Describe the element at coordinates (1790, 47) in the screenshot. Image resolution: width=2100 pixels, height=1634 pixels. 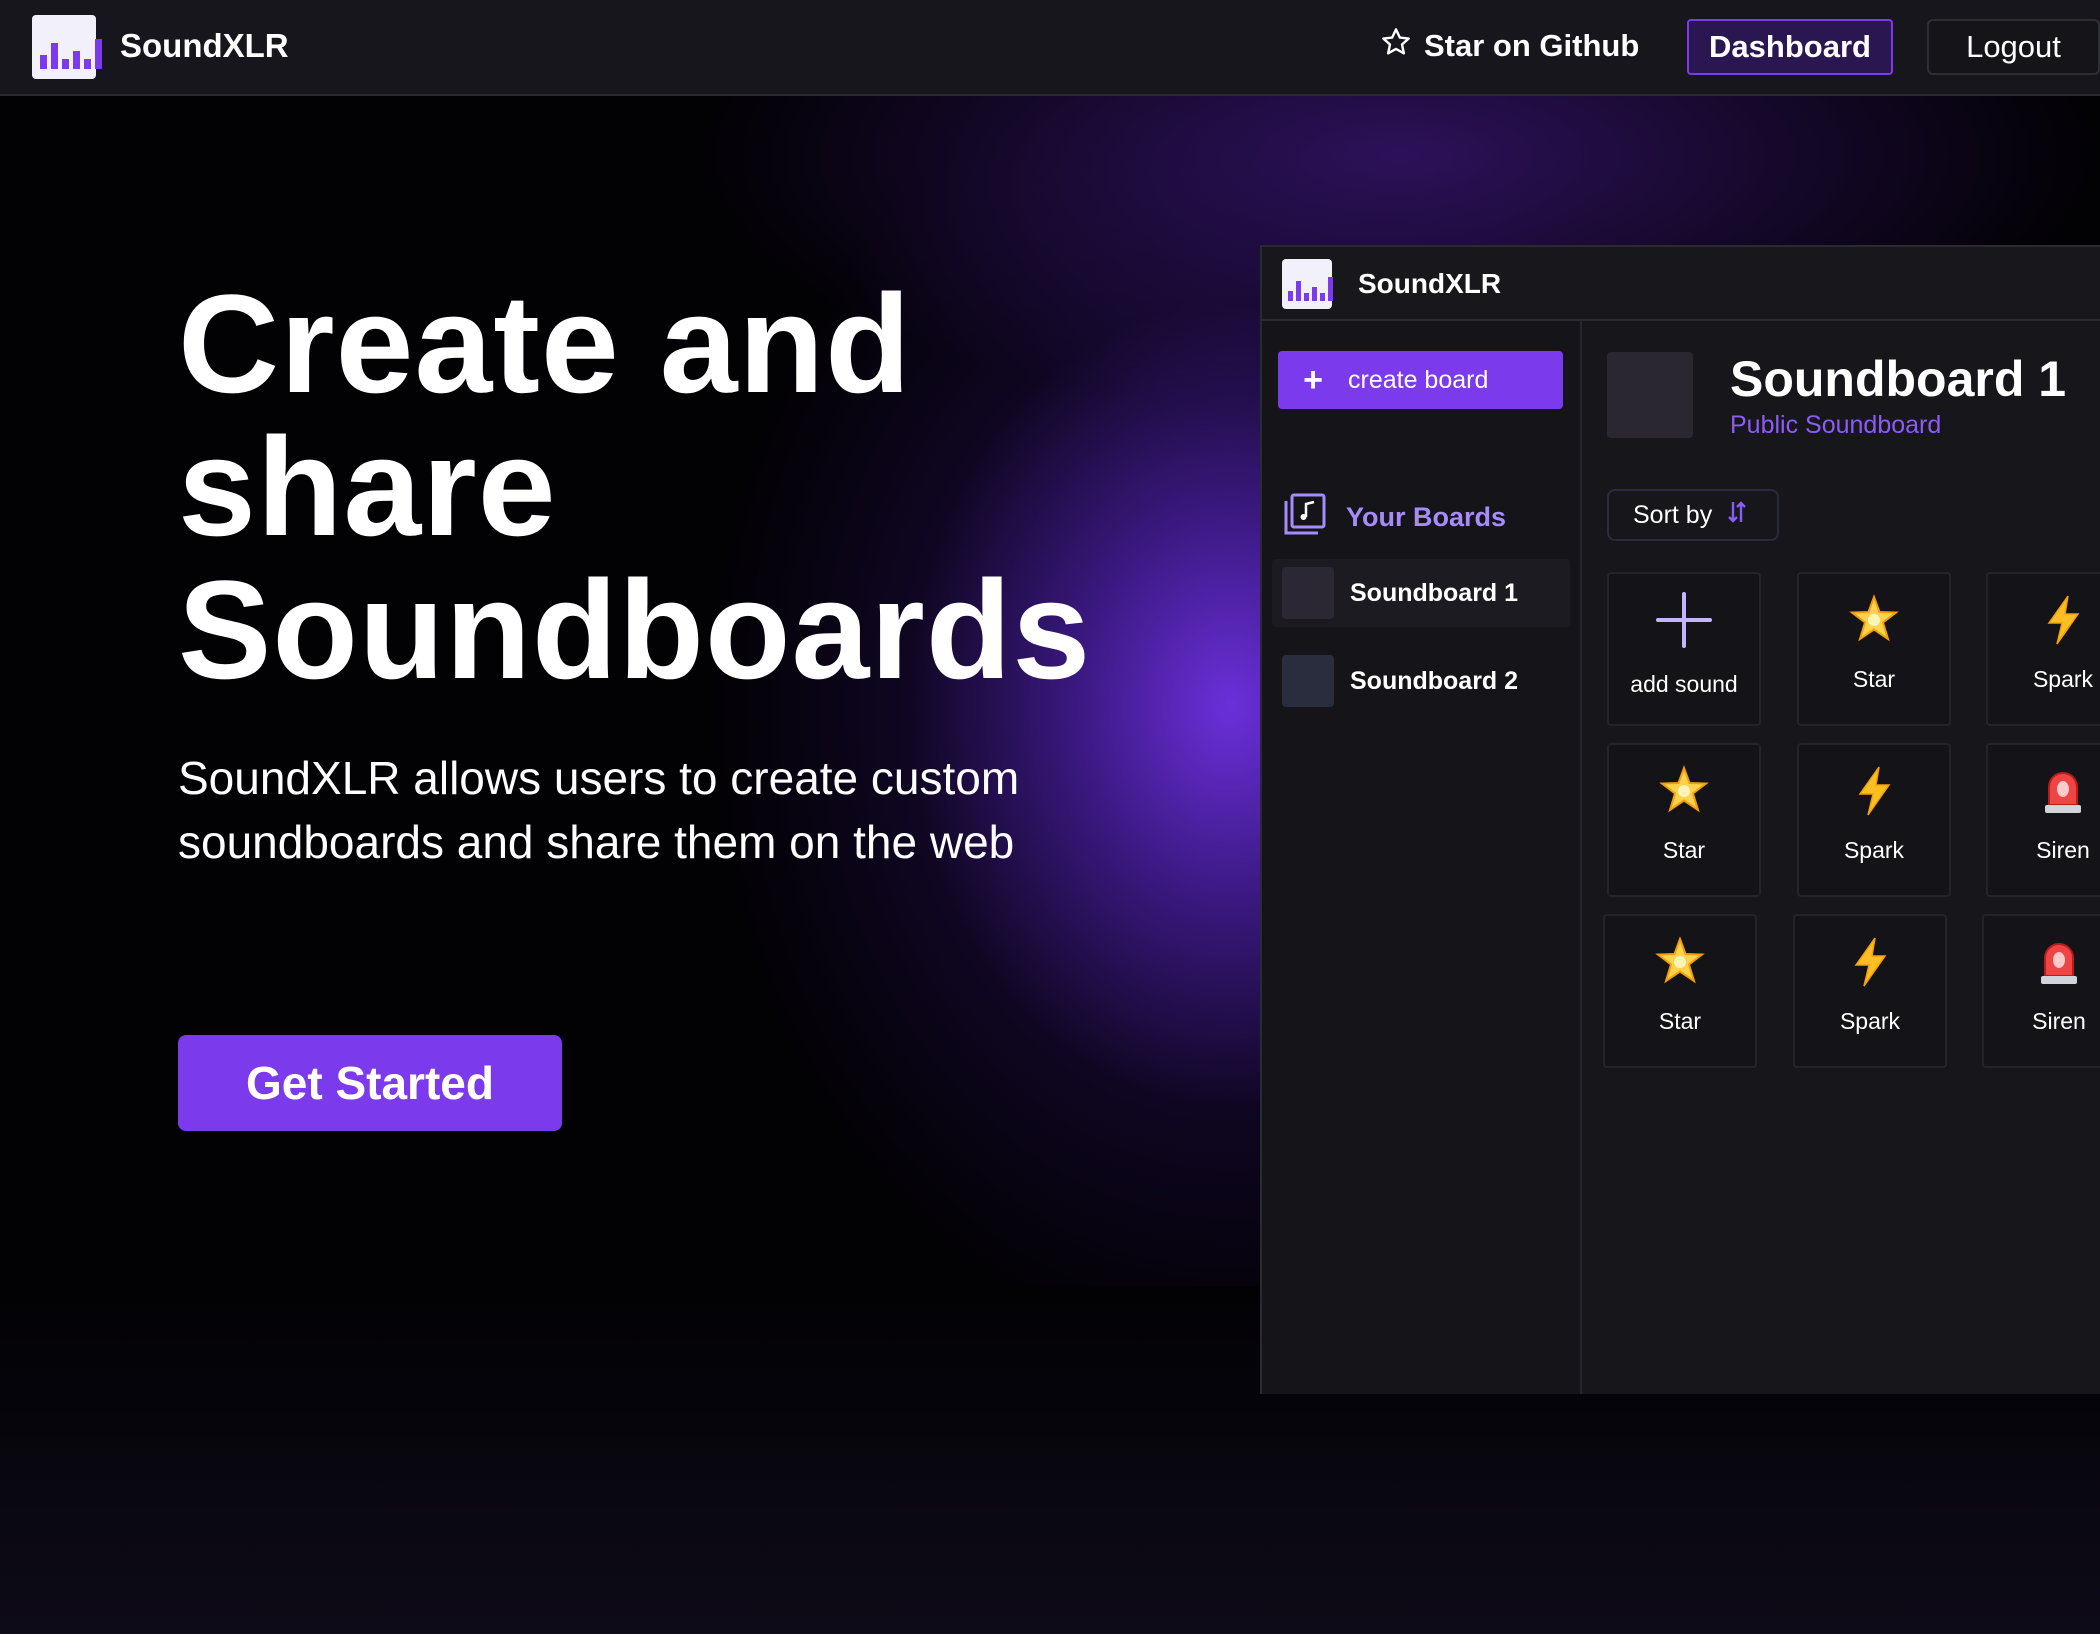
I see `dashboard-button: Dashboard` at that location.